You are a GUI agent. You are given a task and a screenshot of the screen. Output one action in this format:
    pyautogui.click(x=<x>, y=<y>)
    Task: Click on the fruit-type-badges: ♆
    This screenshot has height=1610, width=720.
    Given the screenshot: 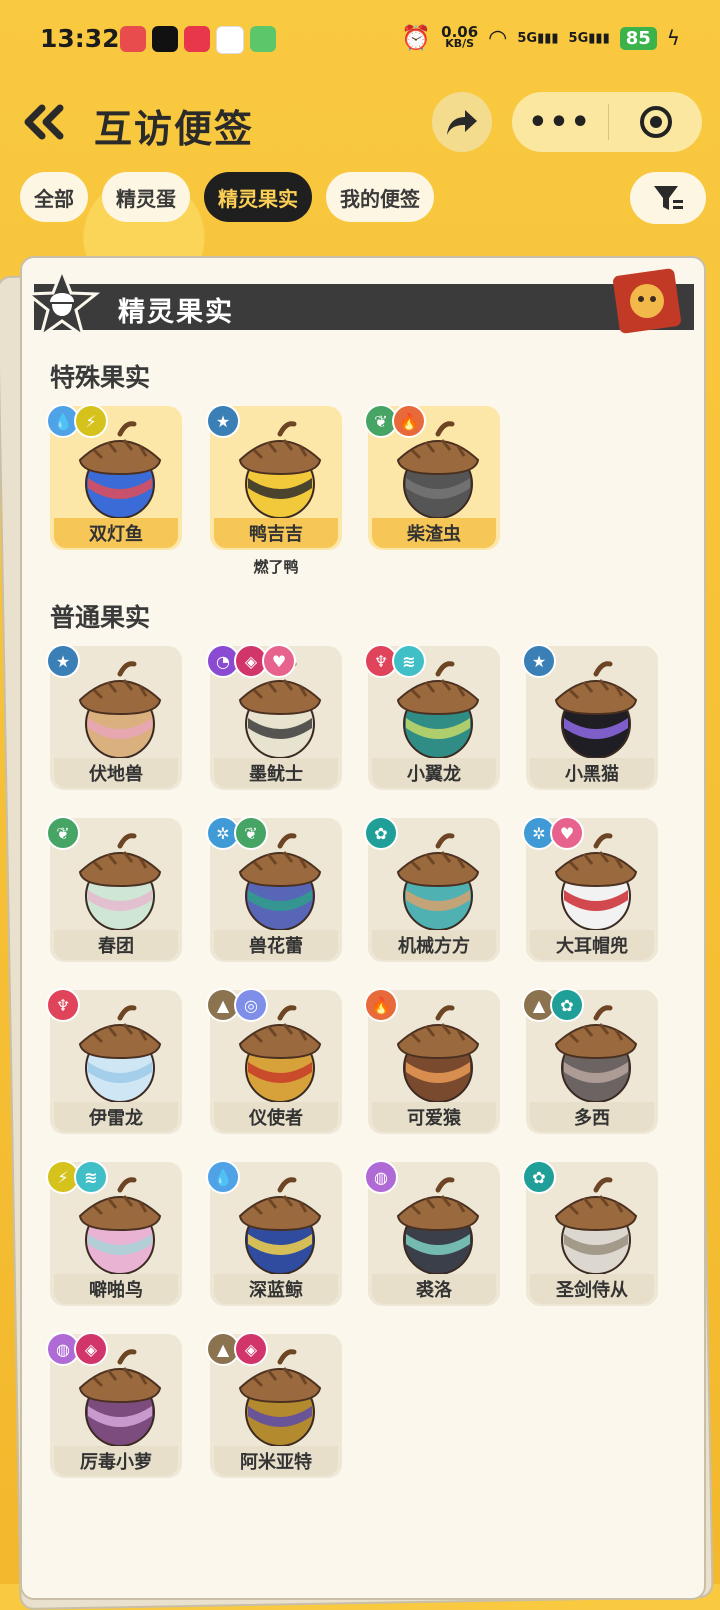 What is the action you would take?
    pyautogui.click(x=63, y=1005)
    